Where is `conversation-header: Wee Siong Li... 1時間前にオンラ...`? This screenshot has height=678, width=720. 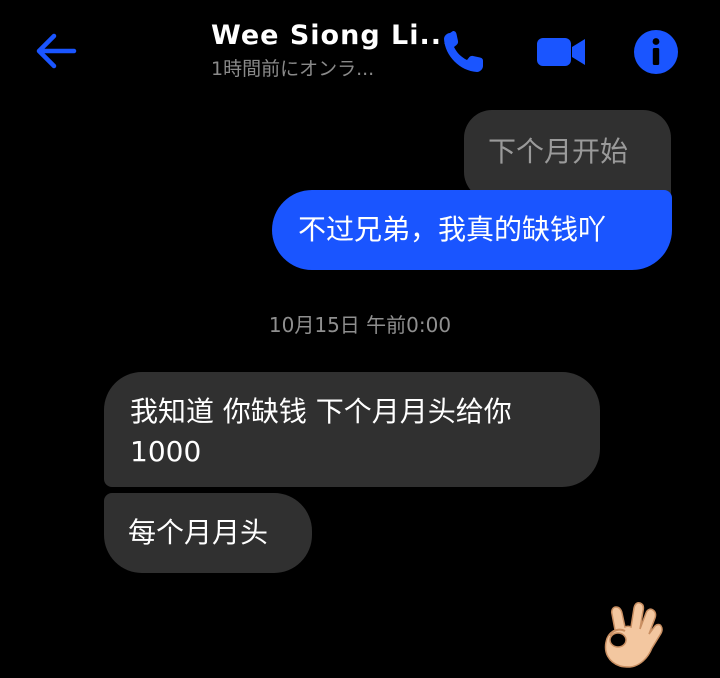 conversation-header: Wee Siong Li... 1時間前にオンラ... is located at coordinates (360, 50).